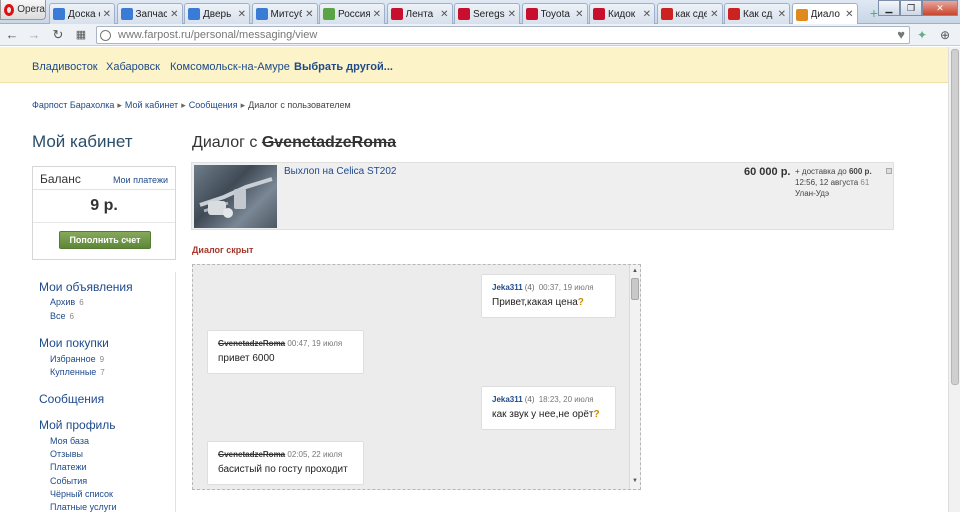  Describe the element at coordinates (133, 67) in the screenshot. I see `city-link-khabarovsk: Хабаровск` at that location.